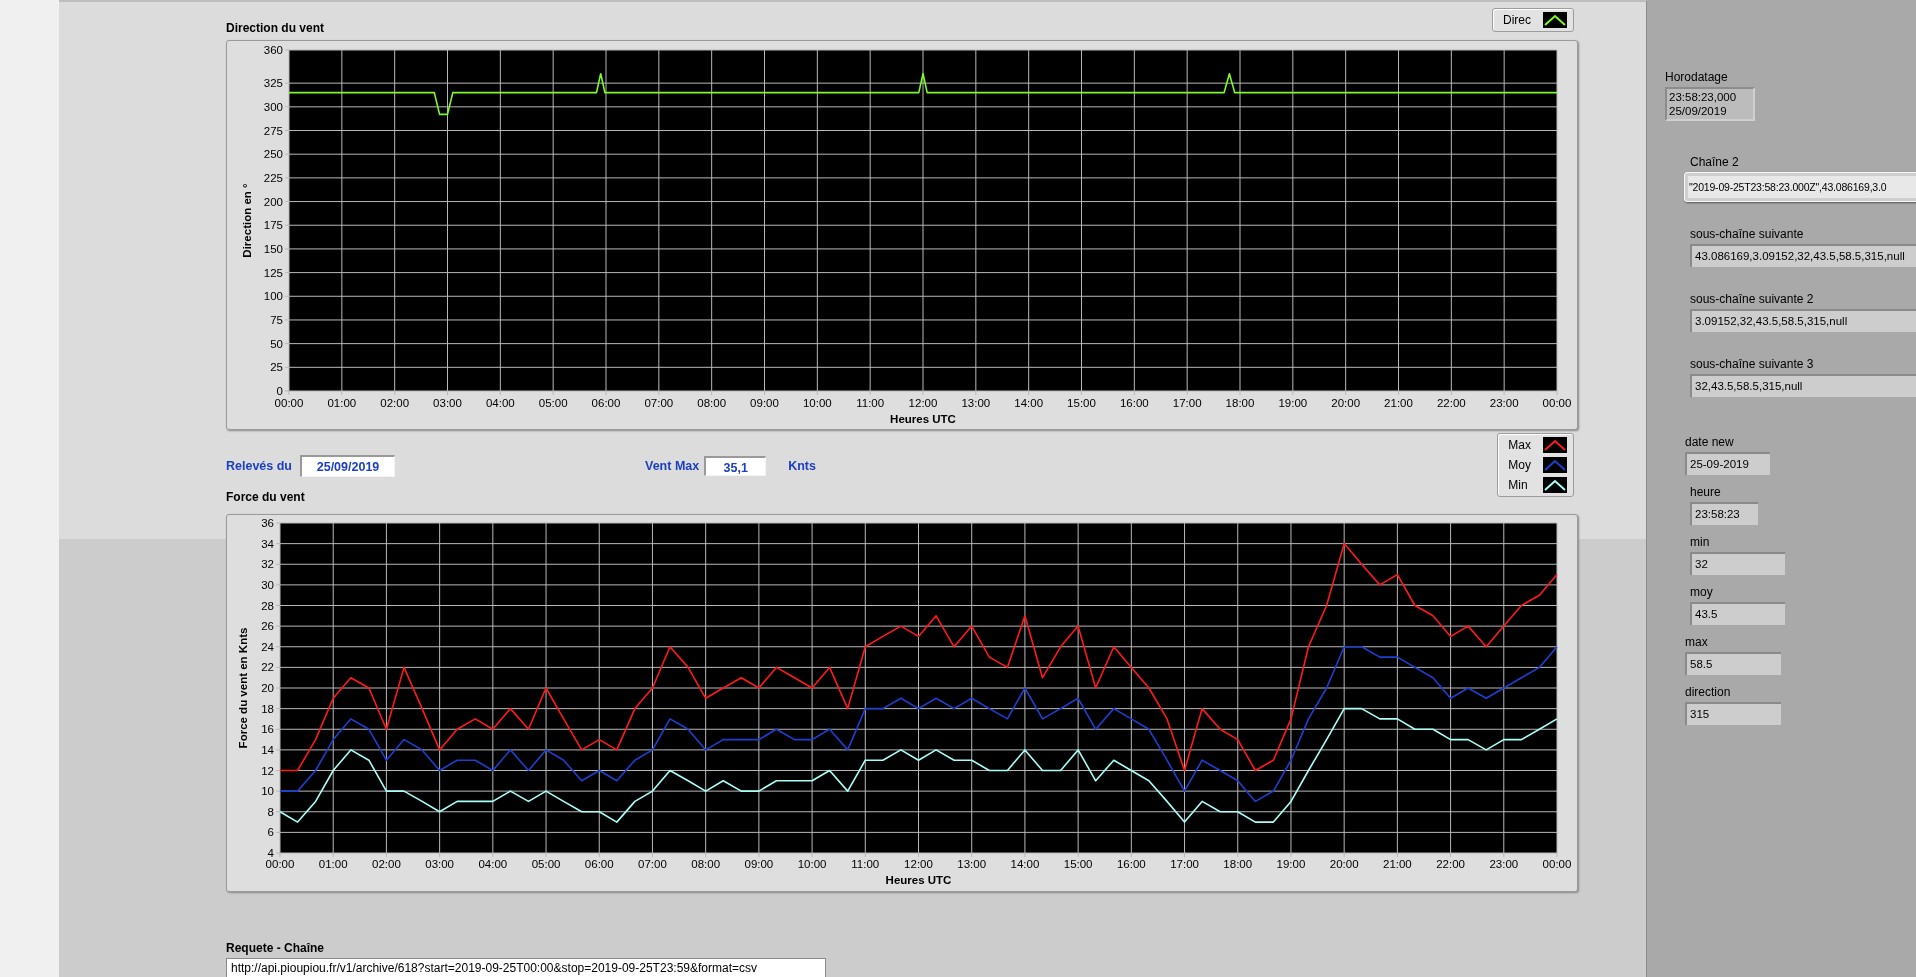 This screenshot has height=977, width=1916. What do you see at coordinates (270, 853) in the screenshot?
I see `axis-tick-label: 4` at bounding box center [270, 853].